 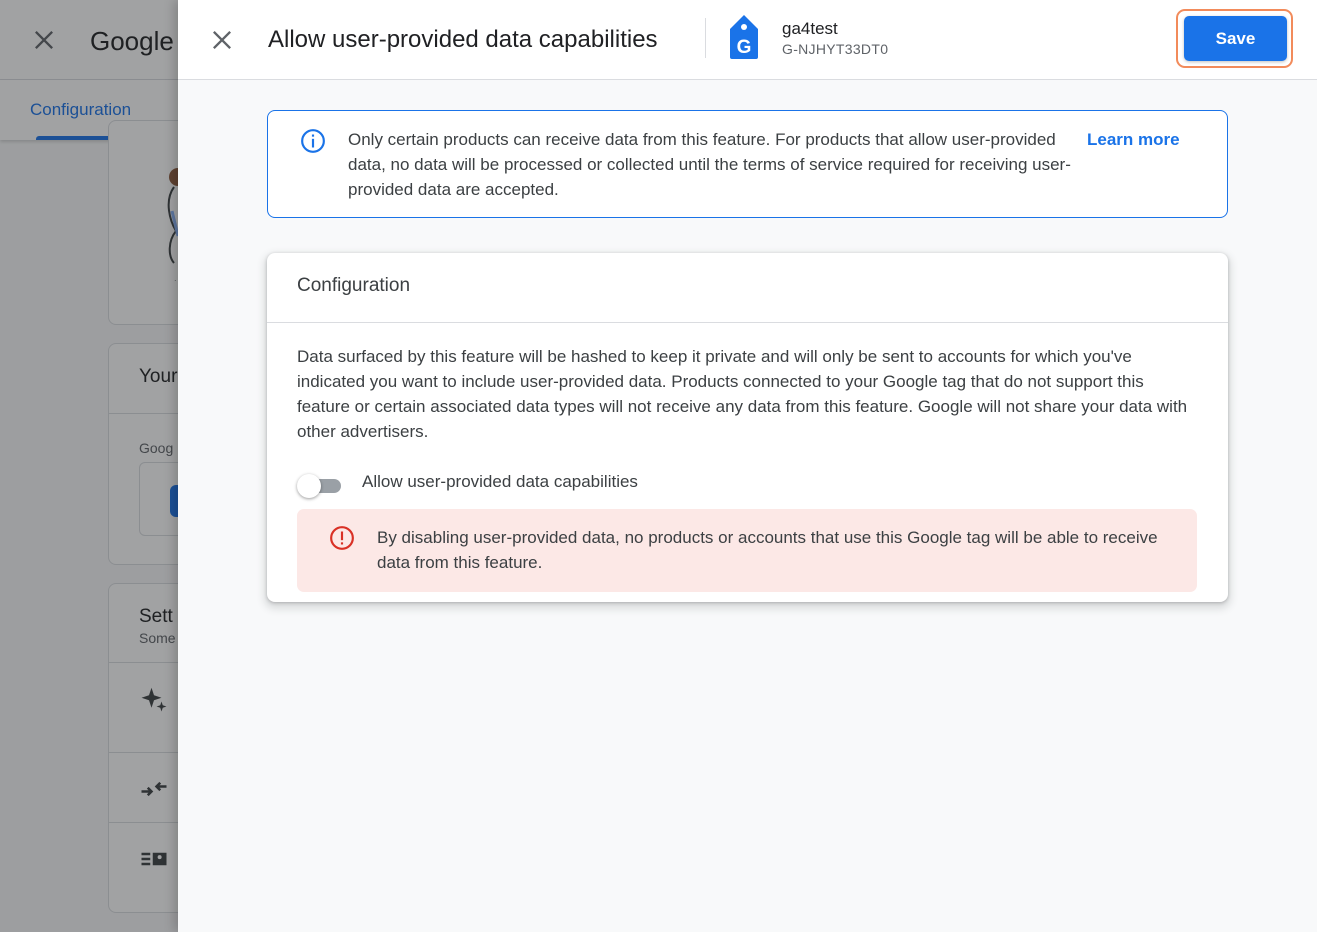 I want to click on user-provided-data-toggle, so click(x=320, y=485).